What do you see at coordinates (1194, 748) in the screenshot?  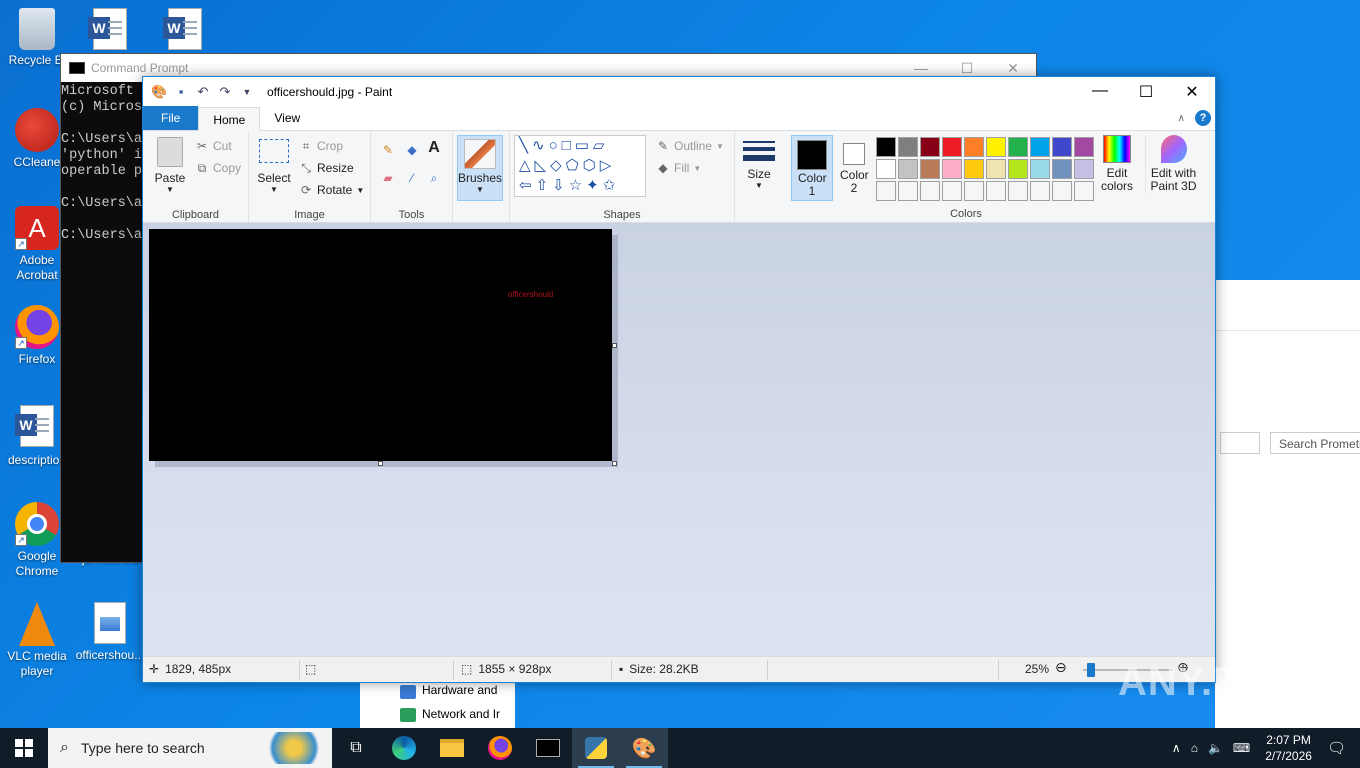 I see `network-icon: ⌂` at bounding box center [1194, 748].